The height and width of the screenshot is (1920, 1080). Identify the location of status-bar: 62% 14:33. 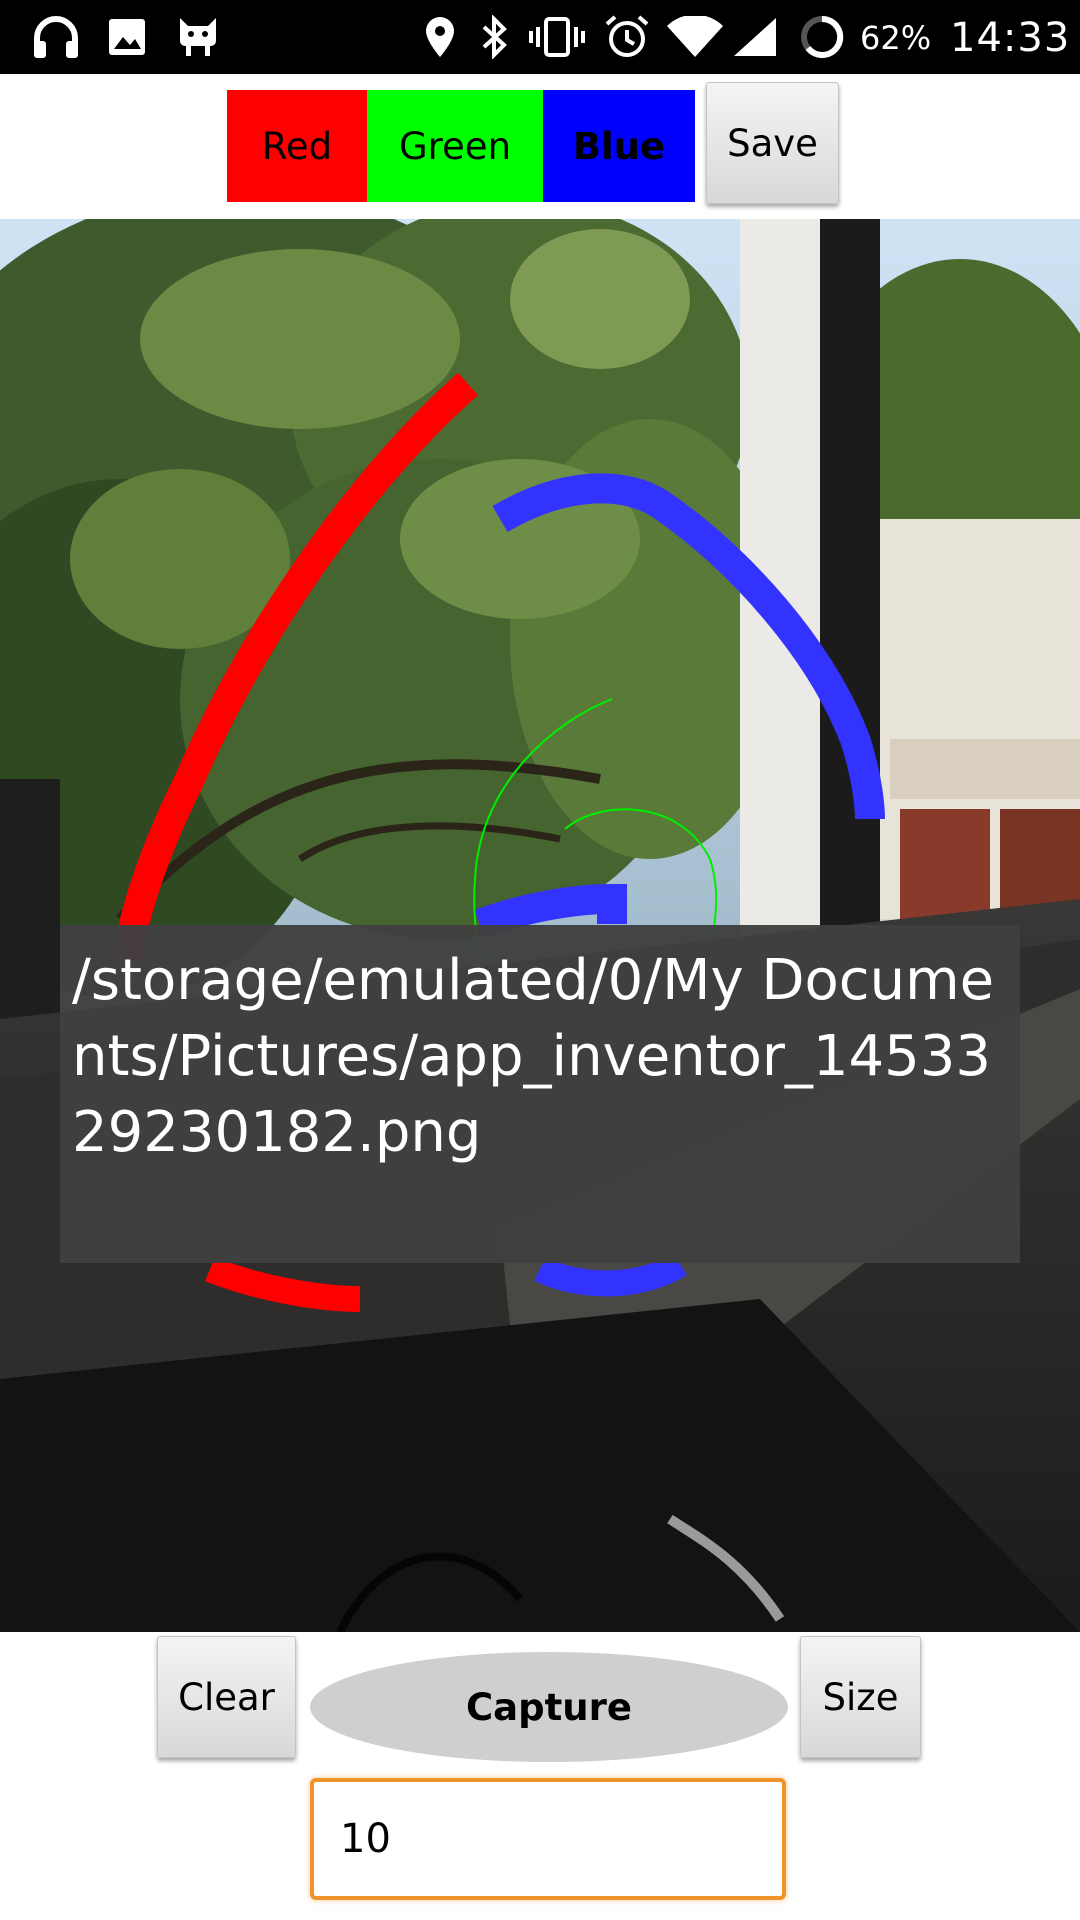
(540, 37).